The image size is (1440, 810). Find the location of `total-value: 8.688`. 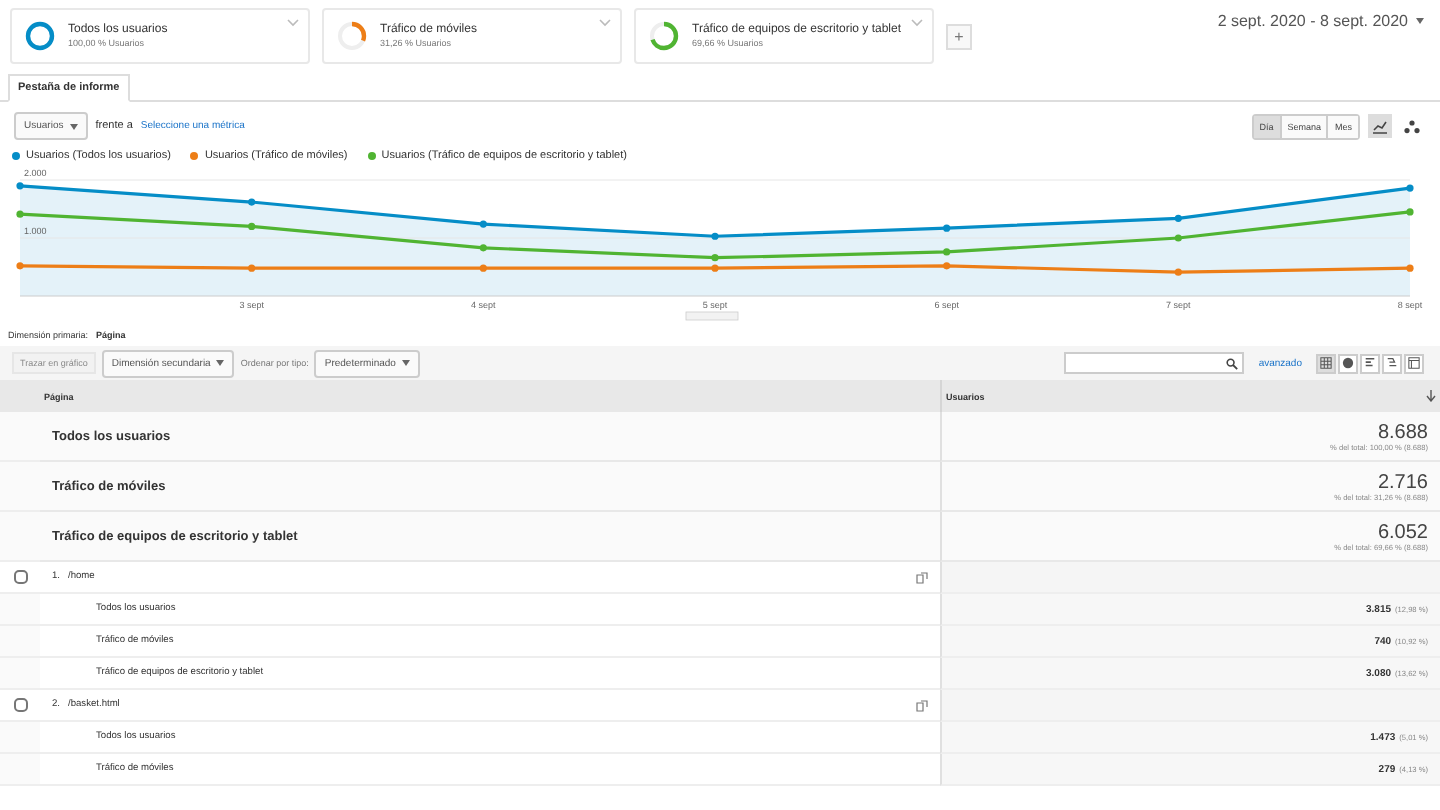

total-value: 8.688 is located at coordinates (1402, 432).